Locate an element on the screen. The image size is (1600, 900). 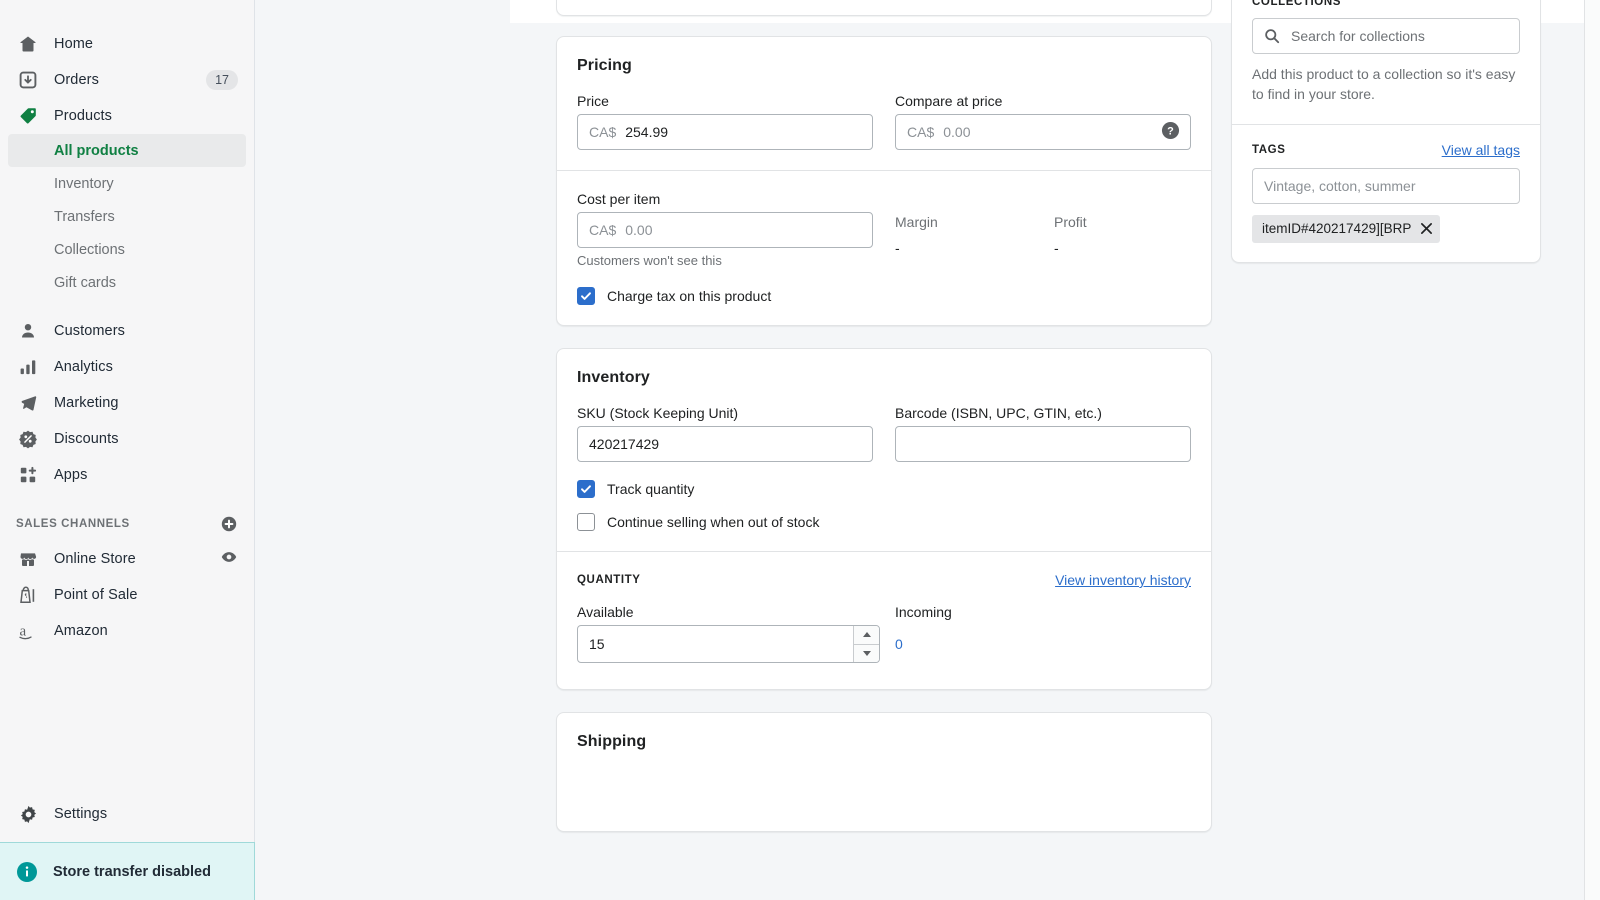
sidebar-item-collections: Collections is located at coordinates (127, 249).